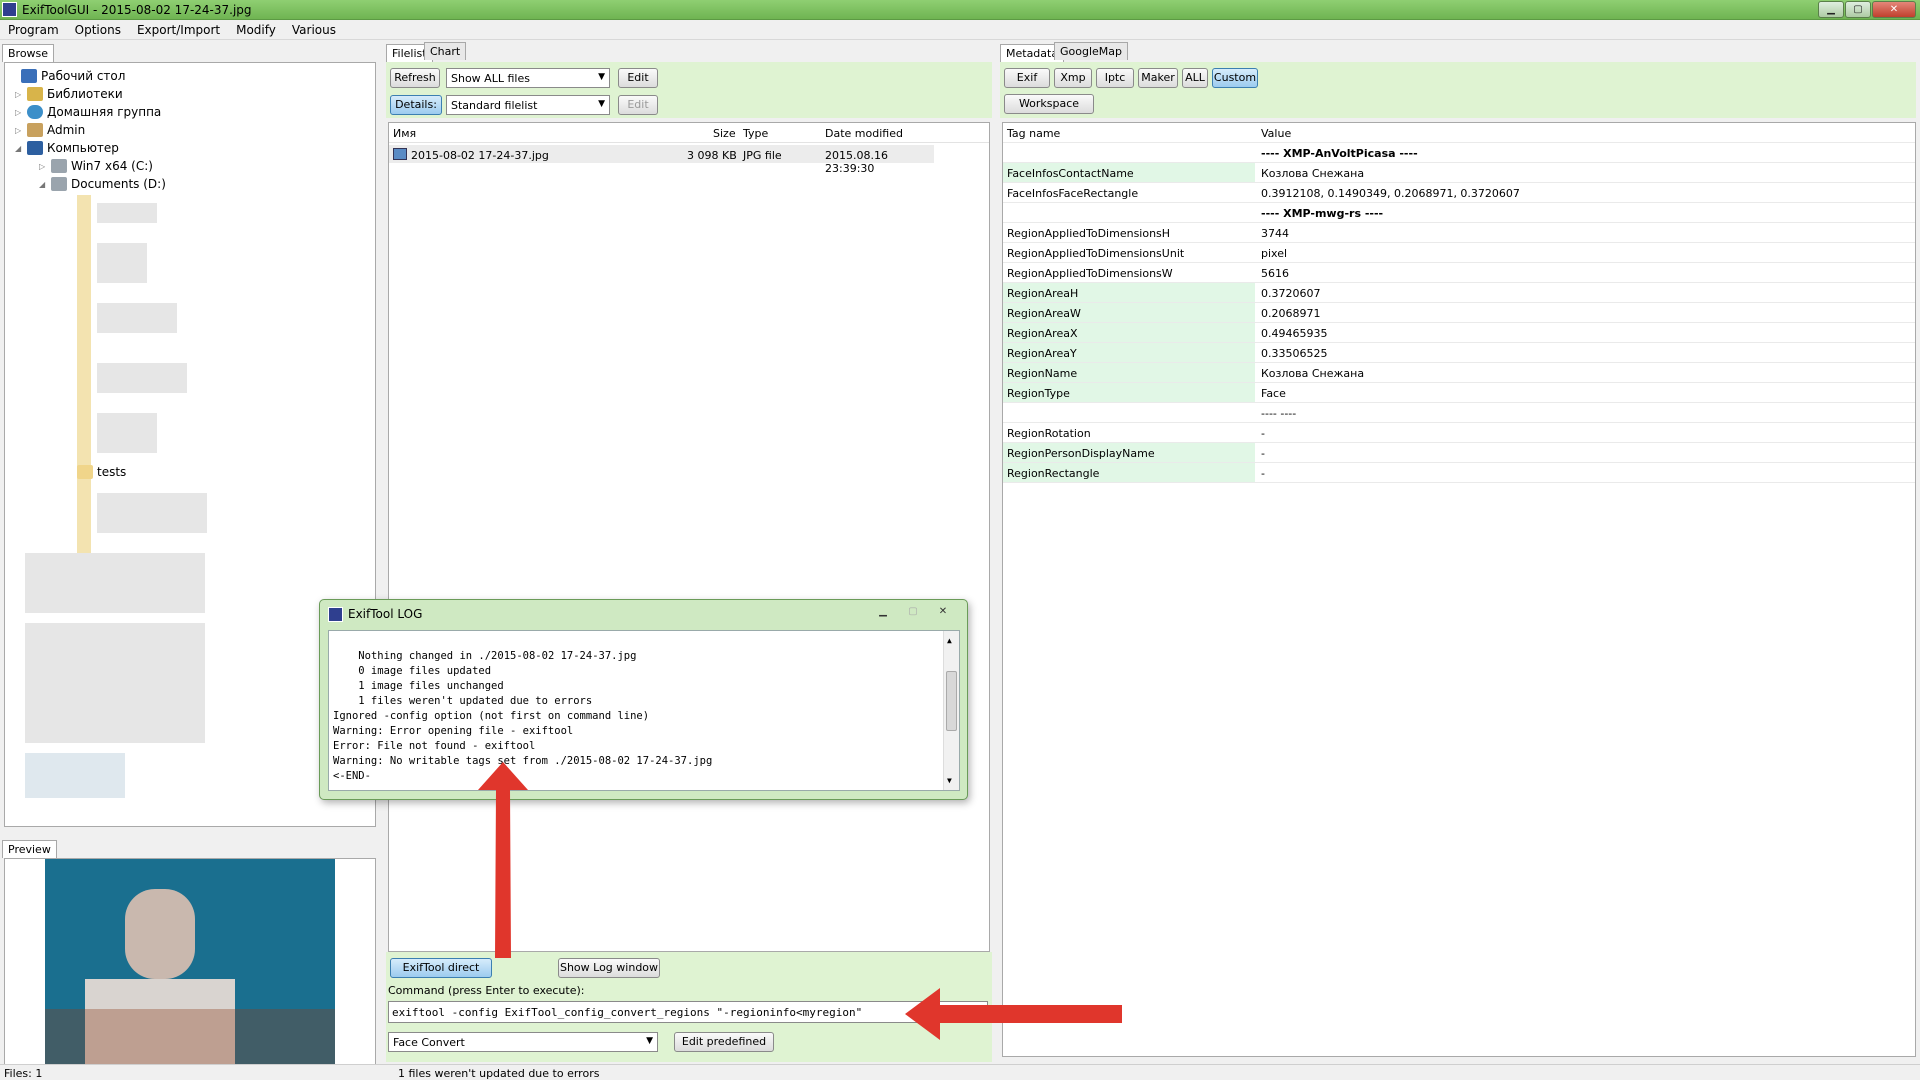  Describe the element at coordinates (1459, 153) in the screenshot. I see `metadata-row: ---- XMP-AnVoltPicasa ----` at that location.